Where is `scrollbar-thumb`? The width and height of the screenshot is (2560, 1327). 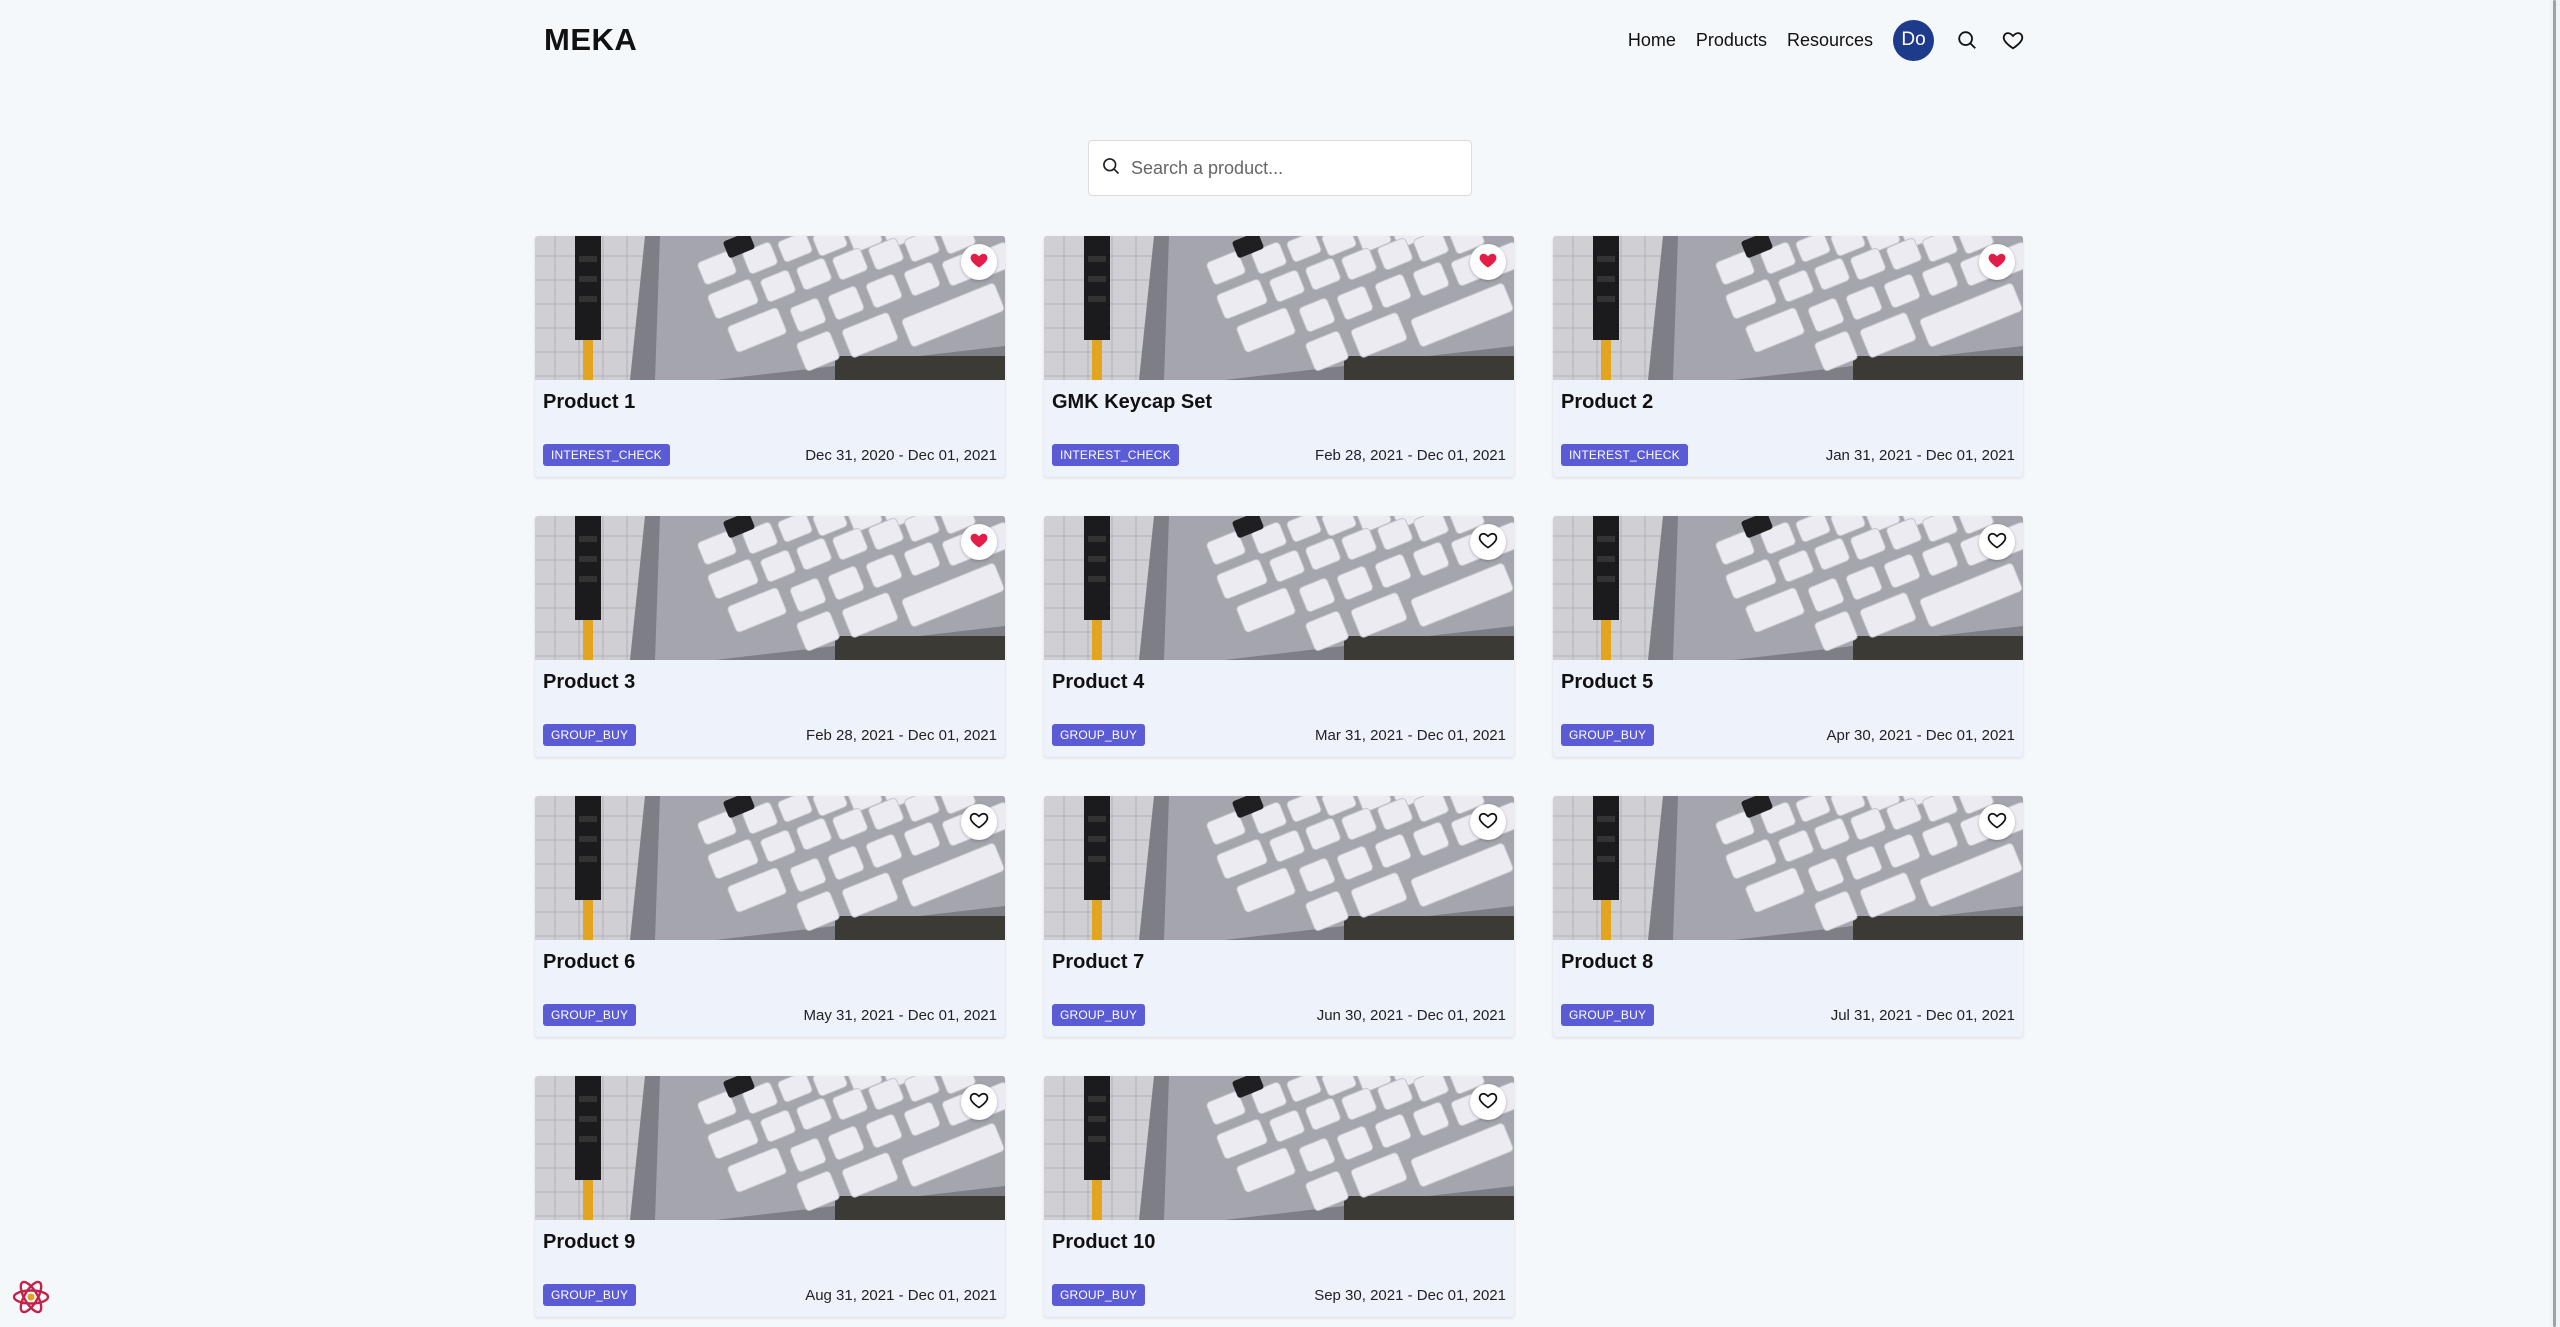 scrollbar-thumb is located at coordinates (2554, 663).